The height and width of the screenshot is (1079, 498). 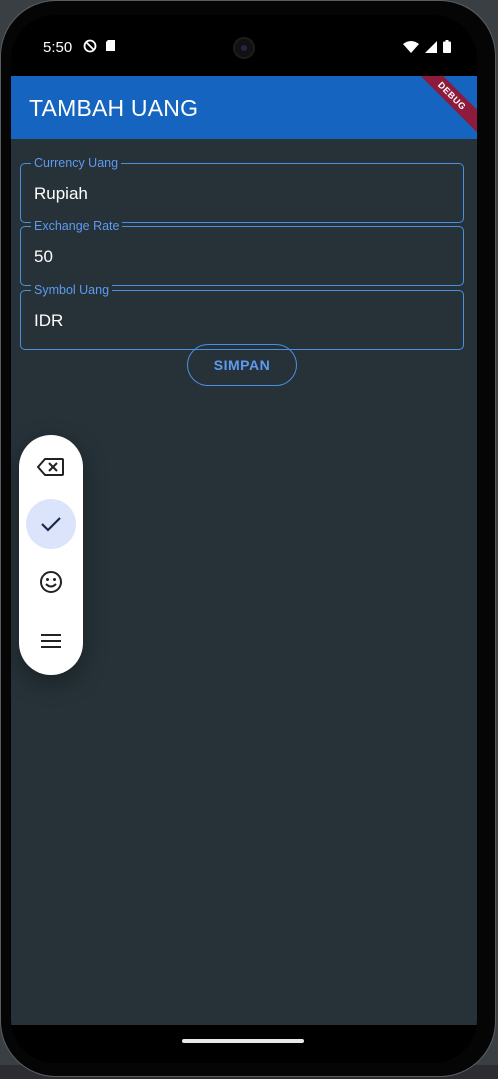 I want to click on currency-field: Currency Uang Rupiah, so click(x=242, y=189).